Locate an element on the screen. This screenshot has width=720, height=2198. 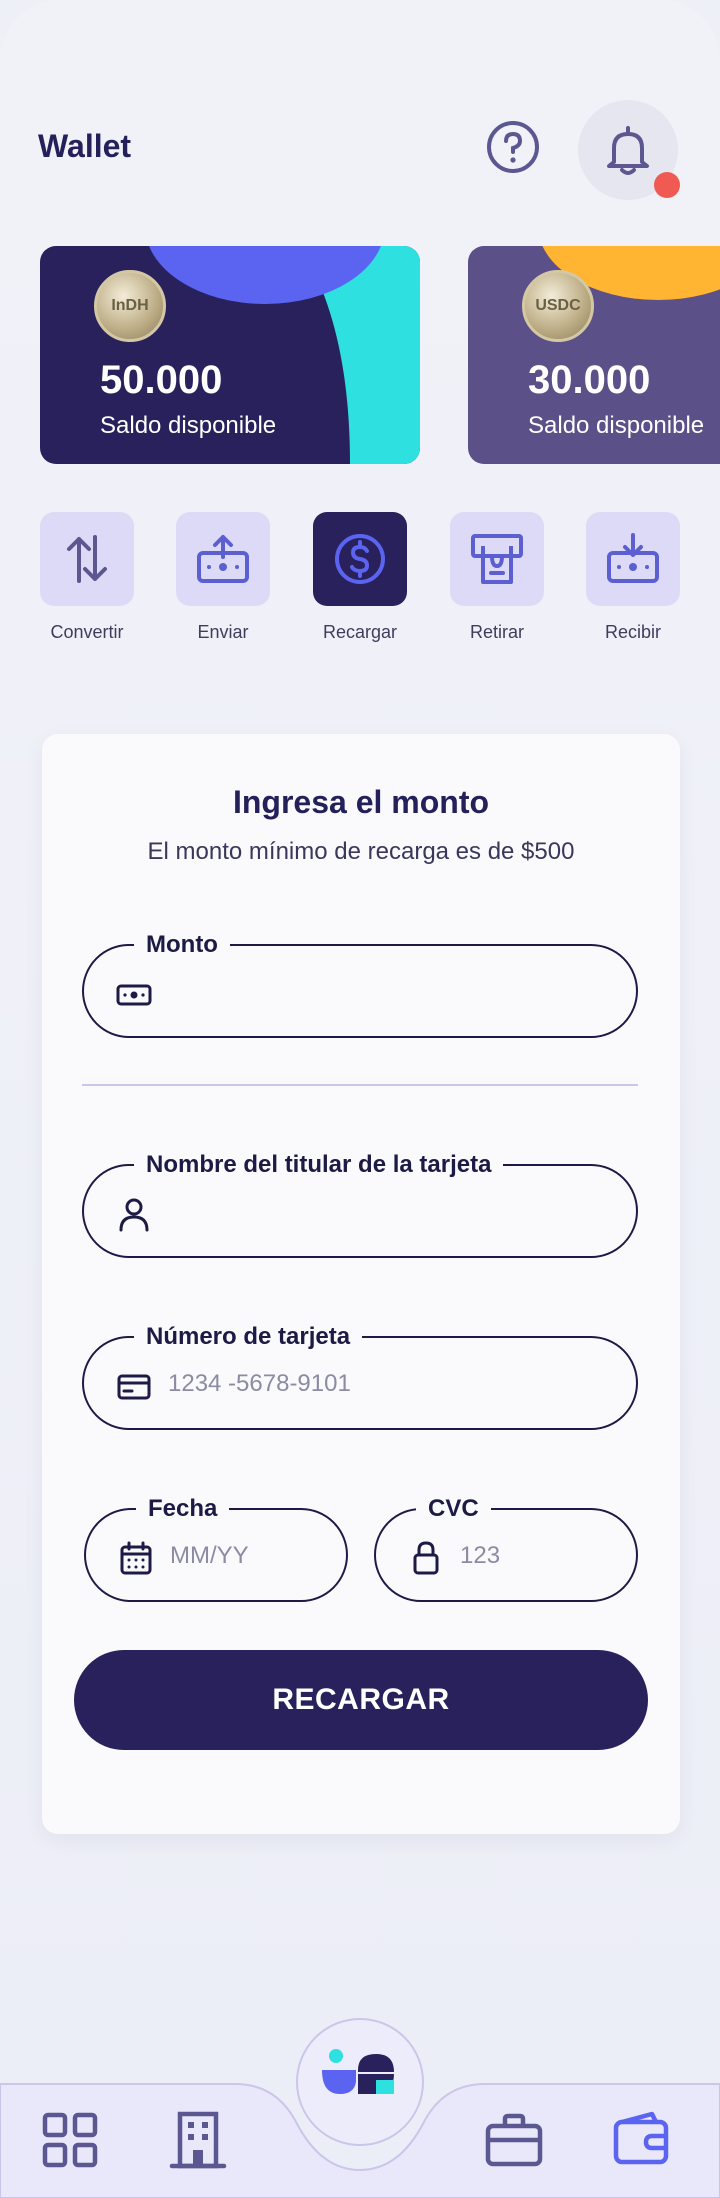
action-convertir: Convertir is located at coordinates (87, 577).